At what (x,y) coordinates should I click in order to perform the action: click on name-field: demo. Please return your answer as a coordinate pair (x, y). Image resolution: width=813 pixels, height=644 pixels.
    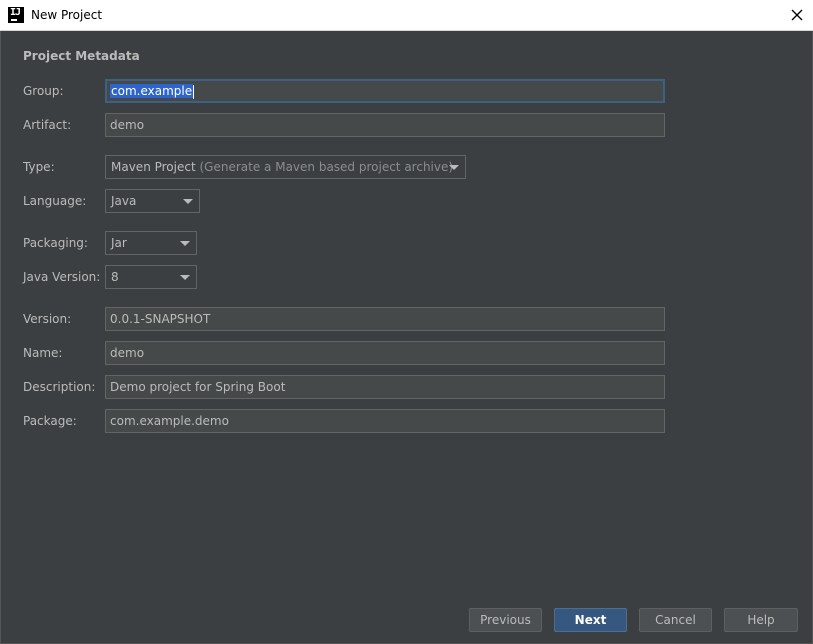
    Looking at the image, I should click on (385, 353).